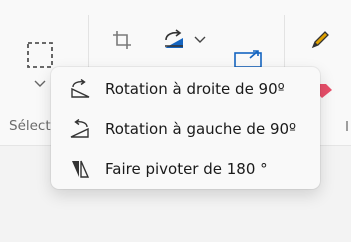  What do you see at coordinates (248, 58) in the screenshot?
I see `resize-icon` at bounding box center [248, 58].